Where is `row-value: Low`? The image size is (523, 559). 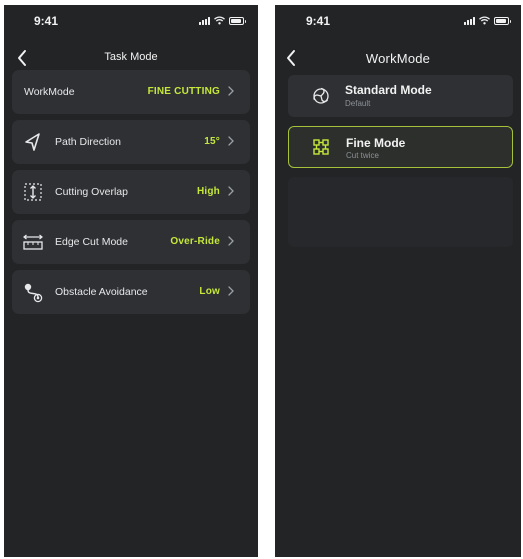 row-value: Low is located at coordinates (209, 291).